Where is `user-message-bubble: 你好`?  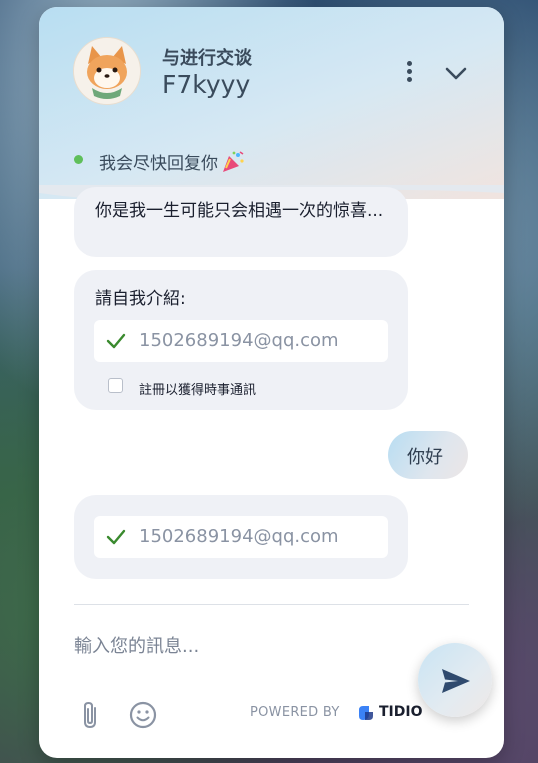 user-message-bubble: 你好 is located at coordinates (428, 455).